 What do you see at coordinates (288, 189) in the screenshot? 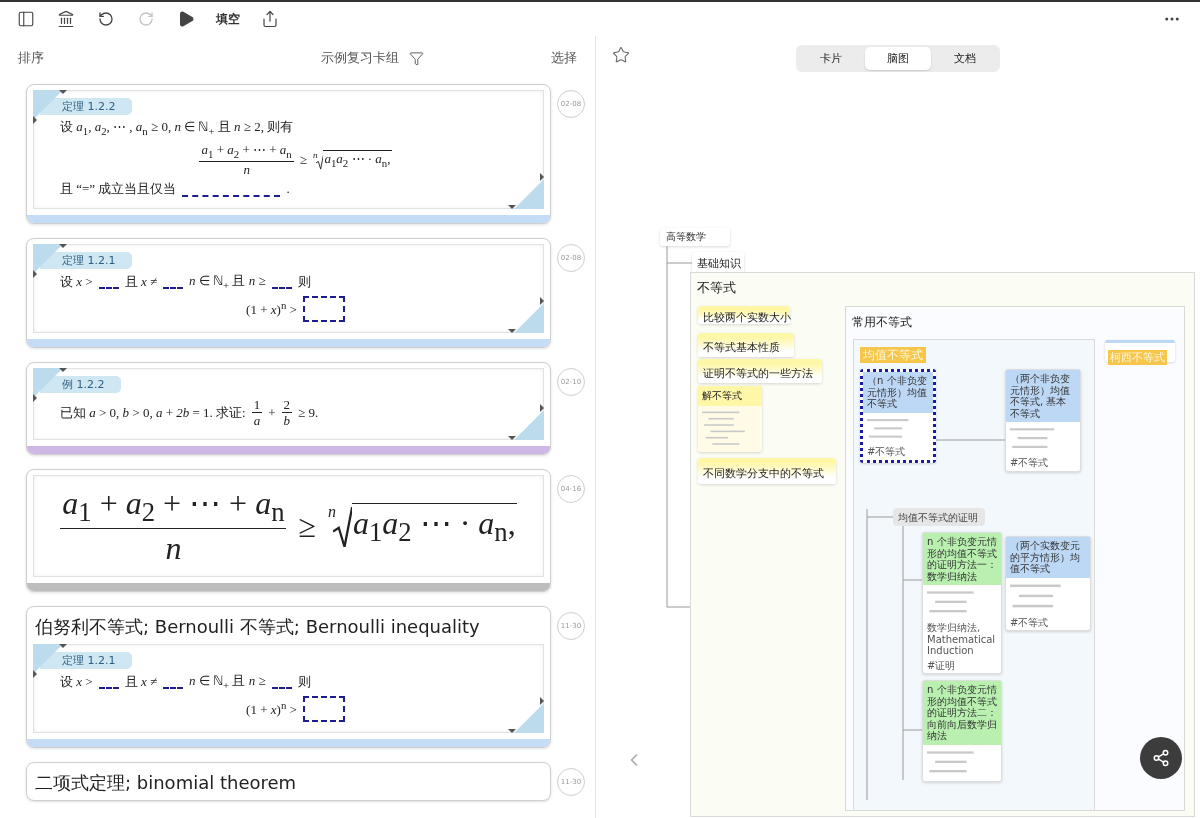
I see `math-text: .` at bounding box center [288, 189].